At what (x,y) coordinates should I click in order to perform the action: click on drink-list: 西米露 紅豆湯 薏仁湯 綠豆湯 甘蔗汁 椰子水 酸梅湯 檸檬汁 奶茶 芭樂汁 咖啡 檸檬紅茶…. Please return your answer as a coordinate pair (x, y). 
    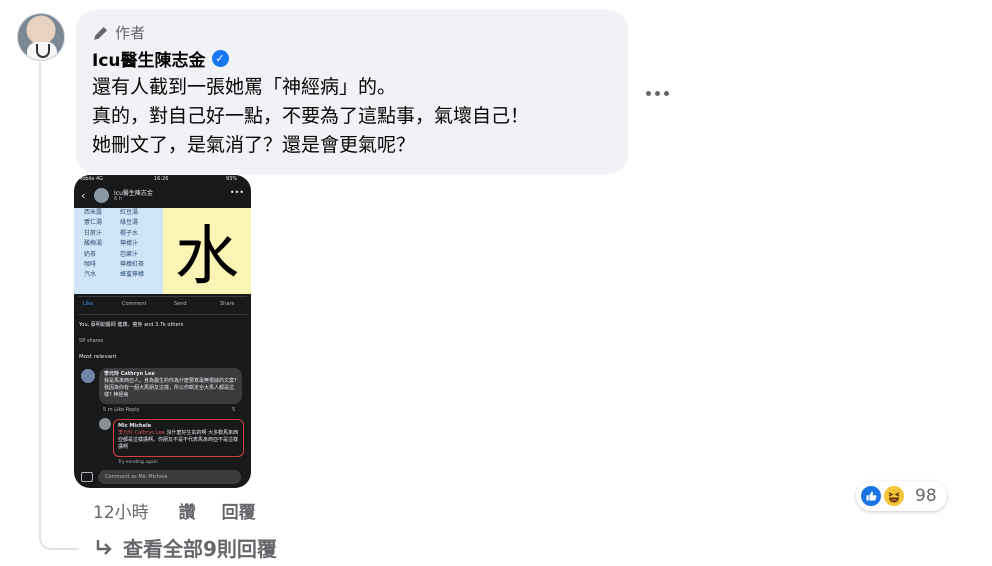
    Looking at the image, I should click on (124, 244).